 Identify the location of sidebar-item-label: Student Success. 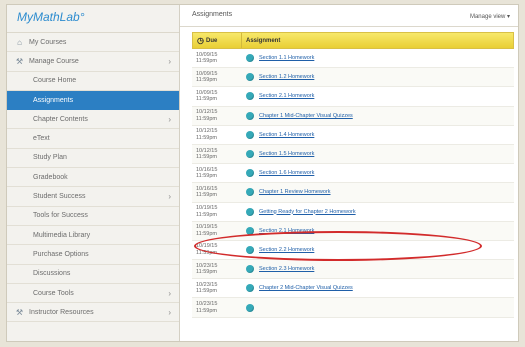
(59, 197).